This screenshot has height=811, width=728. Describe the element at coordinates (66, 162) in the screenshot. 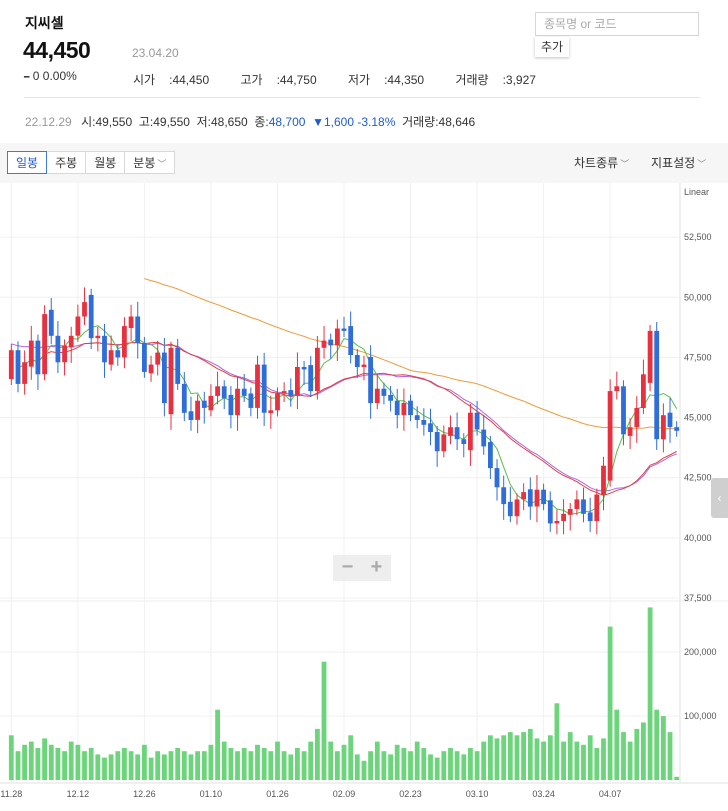

I see `tab-weekly: 주봉` at that location.